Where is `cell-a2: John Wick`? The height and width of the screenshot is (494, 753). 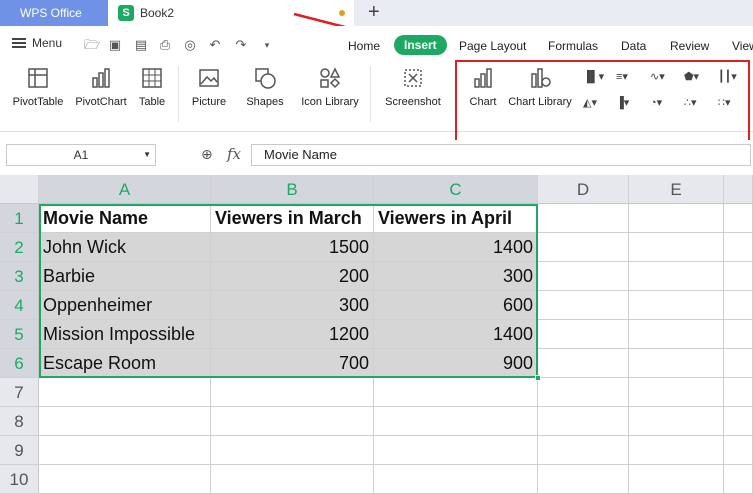
cell-a2: John Wick is located at coordinates (125, 247).